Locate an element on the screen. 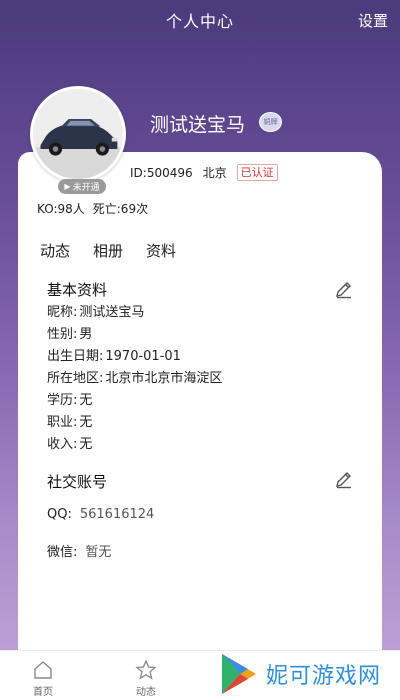  basic-info-title: 基本资料 is located at coordinates (77, 290).